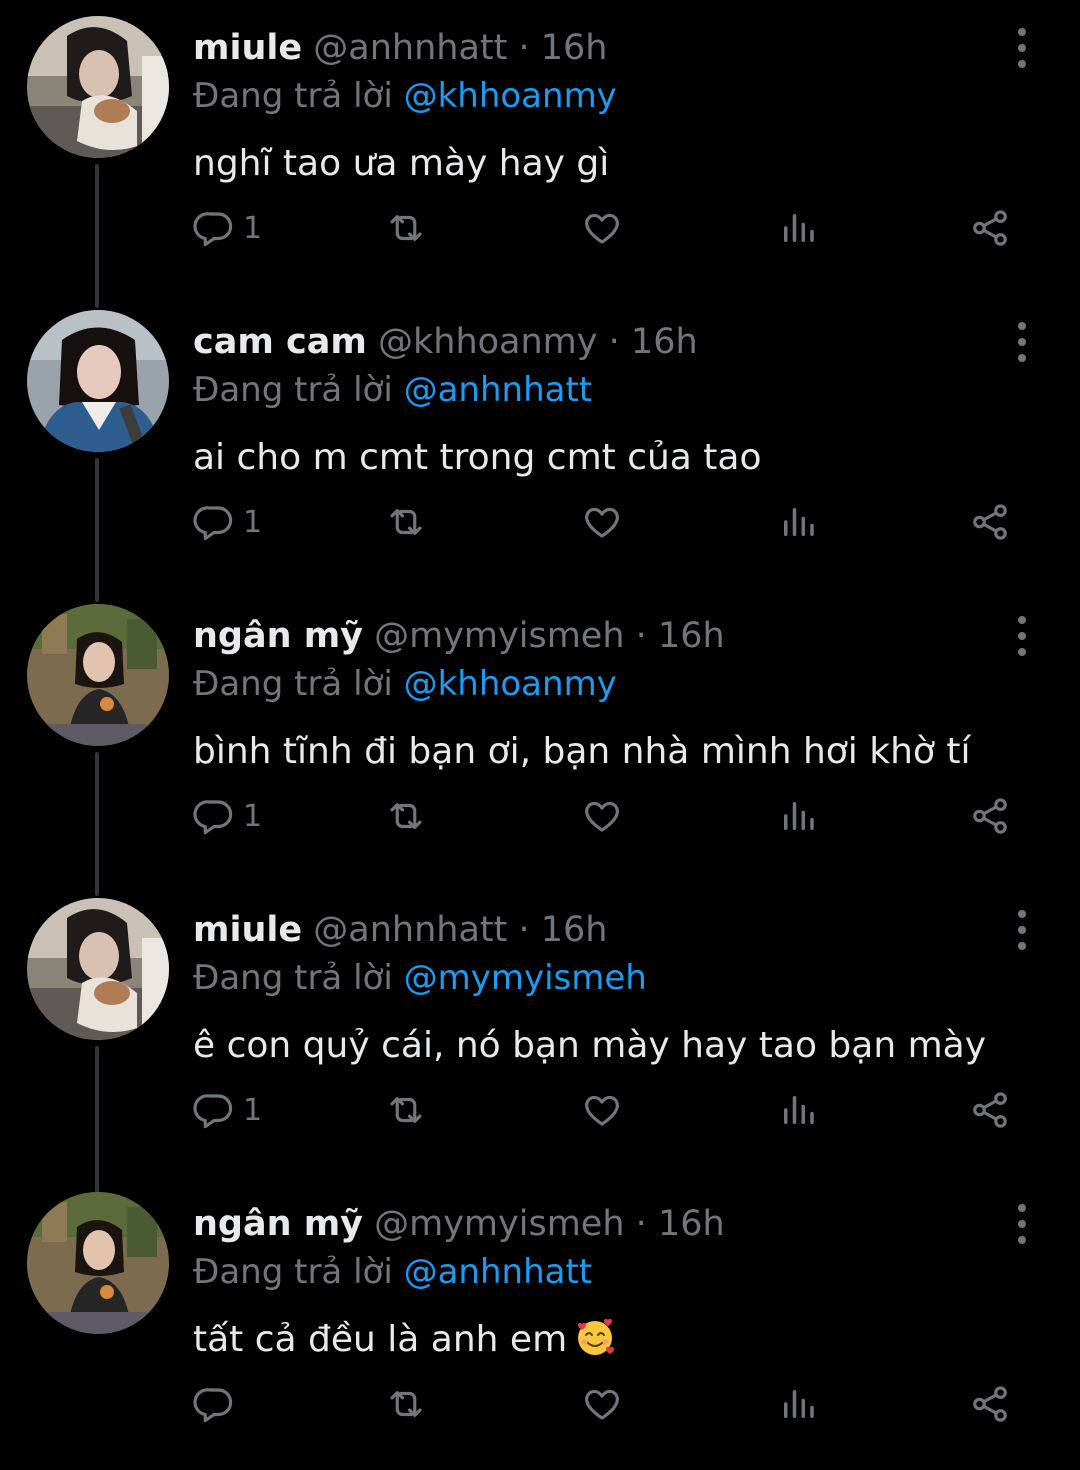  Describe the element at coordinates (525, 978) in the screenshot. I see `replying-to-handle: @mymyismeh` at that location.